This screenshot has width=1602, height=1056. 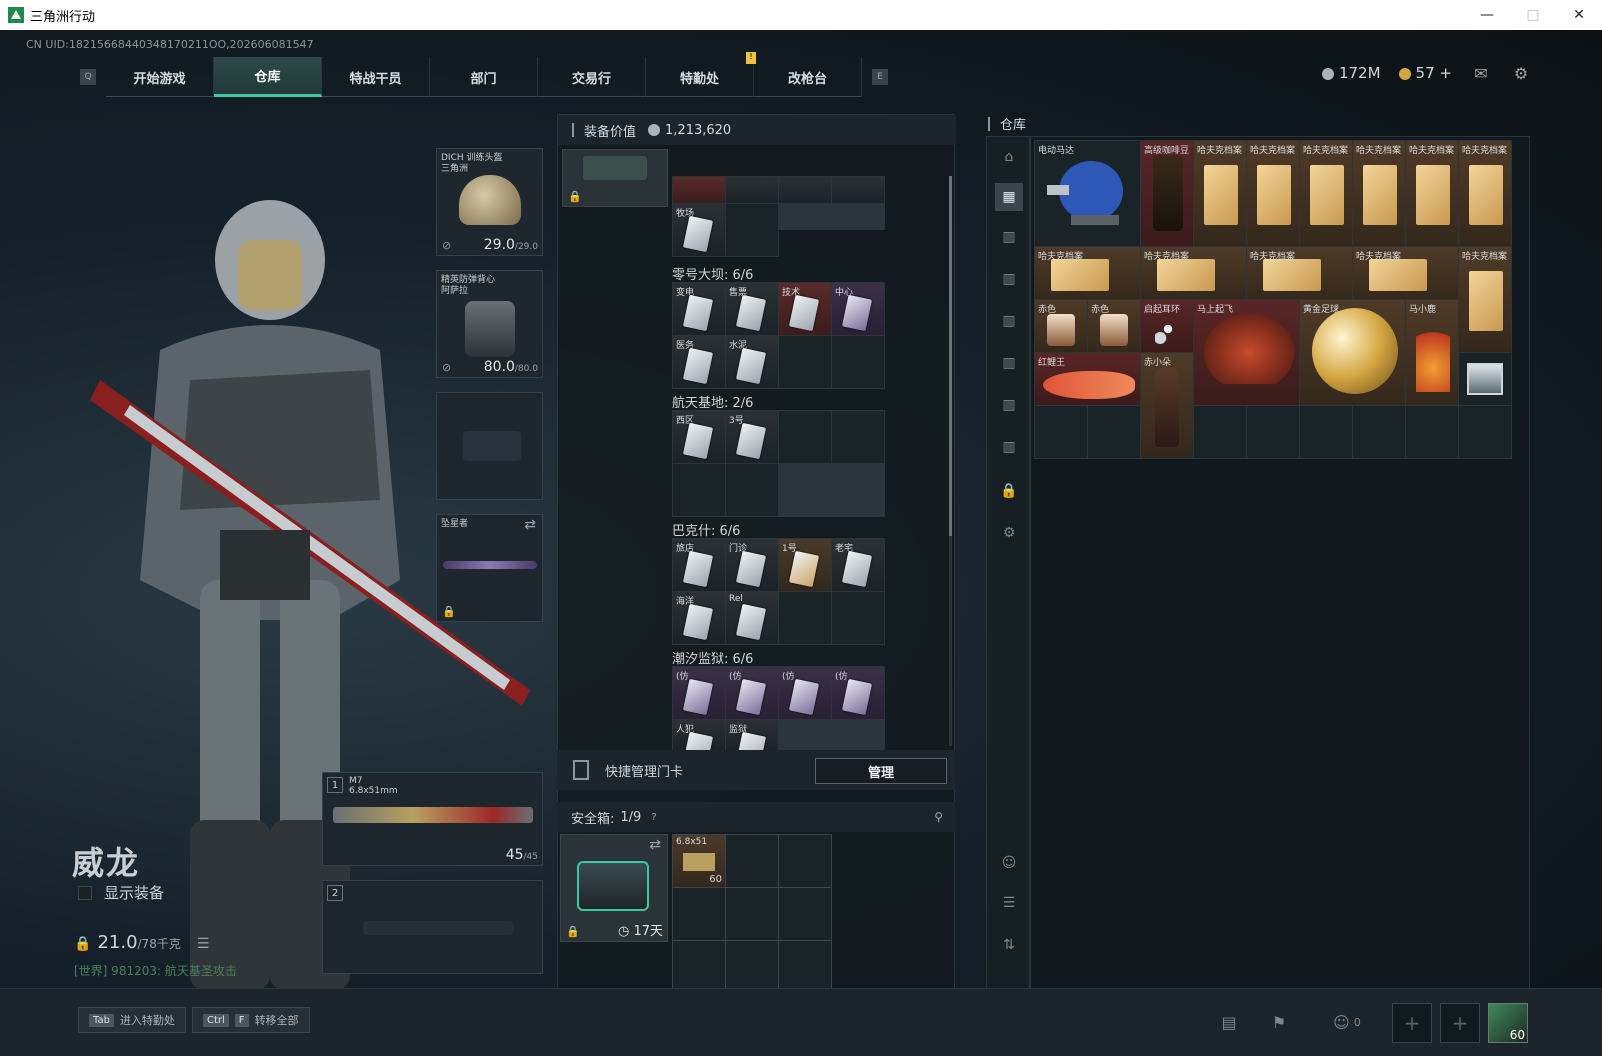 What do you see at coordinates (1347, 1022) in the screenshot?
I see `squad-icon: ☺ 0` at bounding box center [1347, 1022].